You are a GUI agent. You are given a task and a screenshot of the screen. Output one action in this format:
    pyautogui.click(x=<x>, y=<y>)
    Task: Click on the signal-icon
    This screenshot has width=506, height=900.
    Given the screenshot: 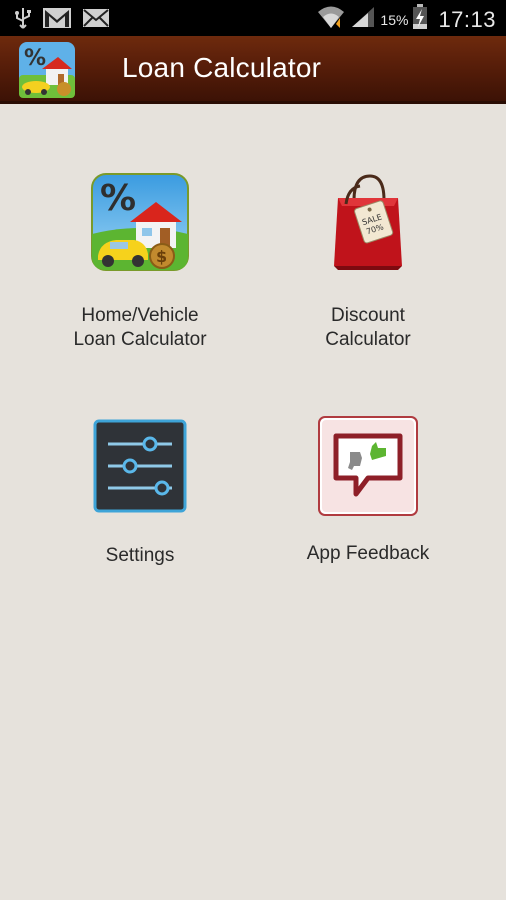 What is the action you would take?
    pyautogui.click(x=363, y=19)
    